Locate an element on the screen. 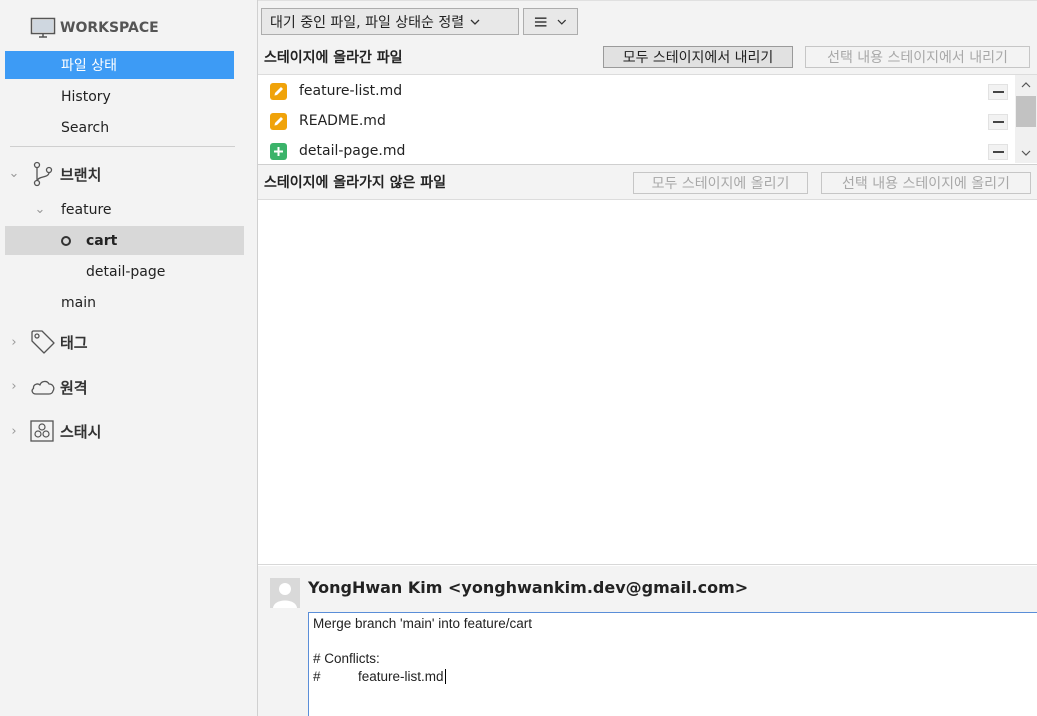 Image resolution: width=1037 pixels, height=716 pixels. staged-file-row: README.md is located at coordinates (635, 121).